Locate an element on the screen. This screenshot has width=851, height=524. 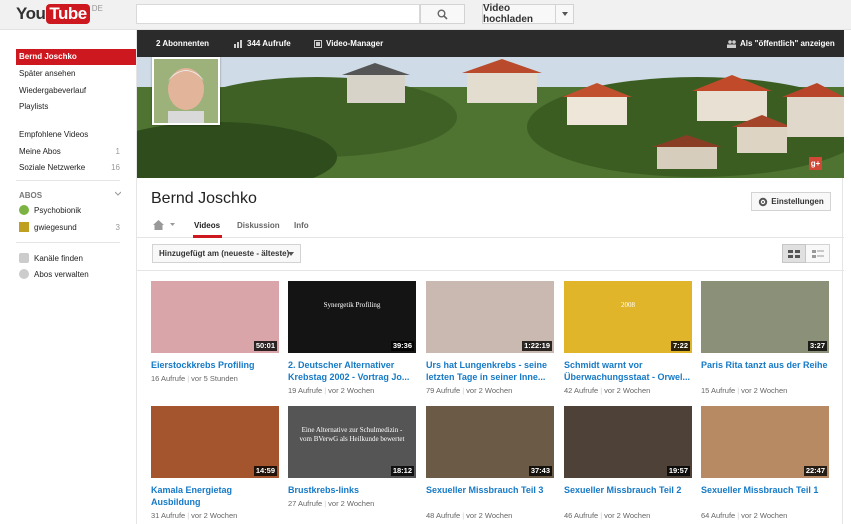
channel-title: Bernd Joschko is located at coordinates (204, 198).